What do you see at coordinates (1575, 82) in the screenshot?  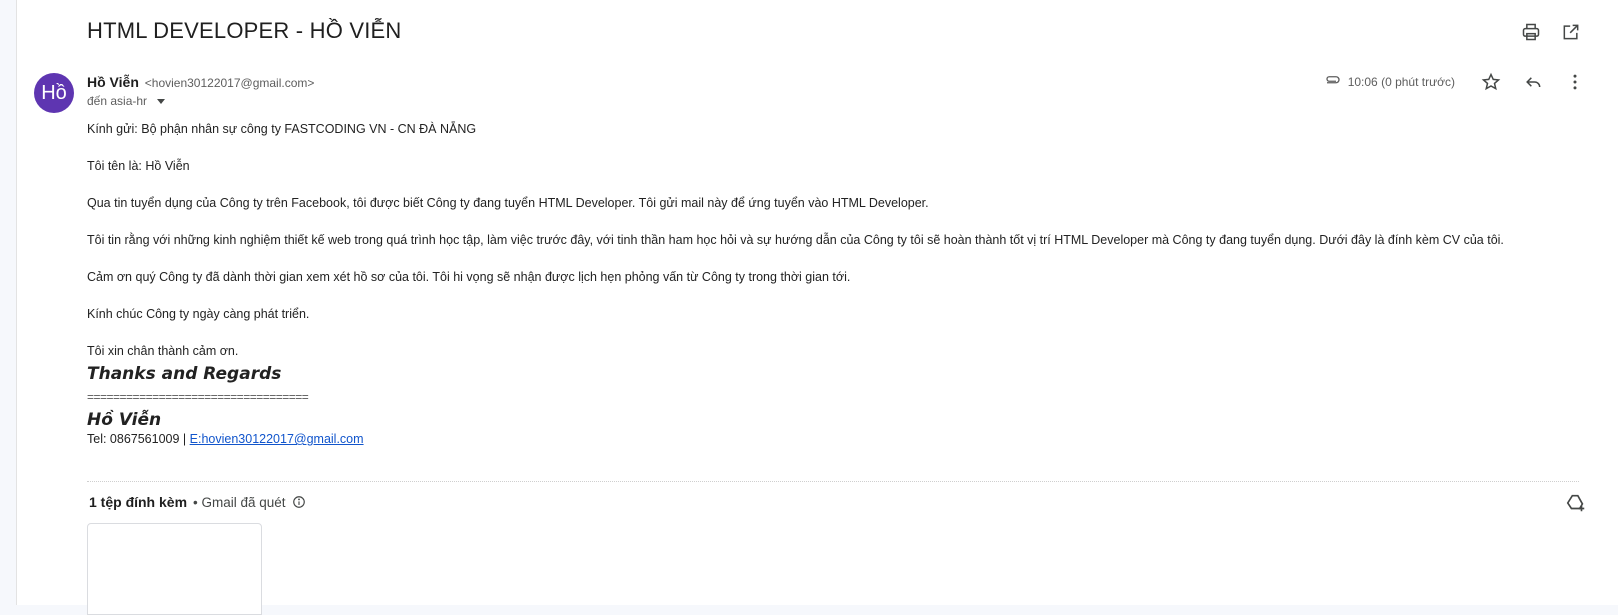 I see `more-vert-icon` at bounding box center [1575, 82].